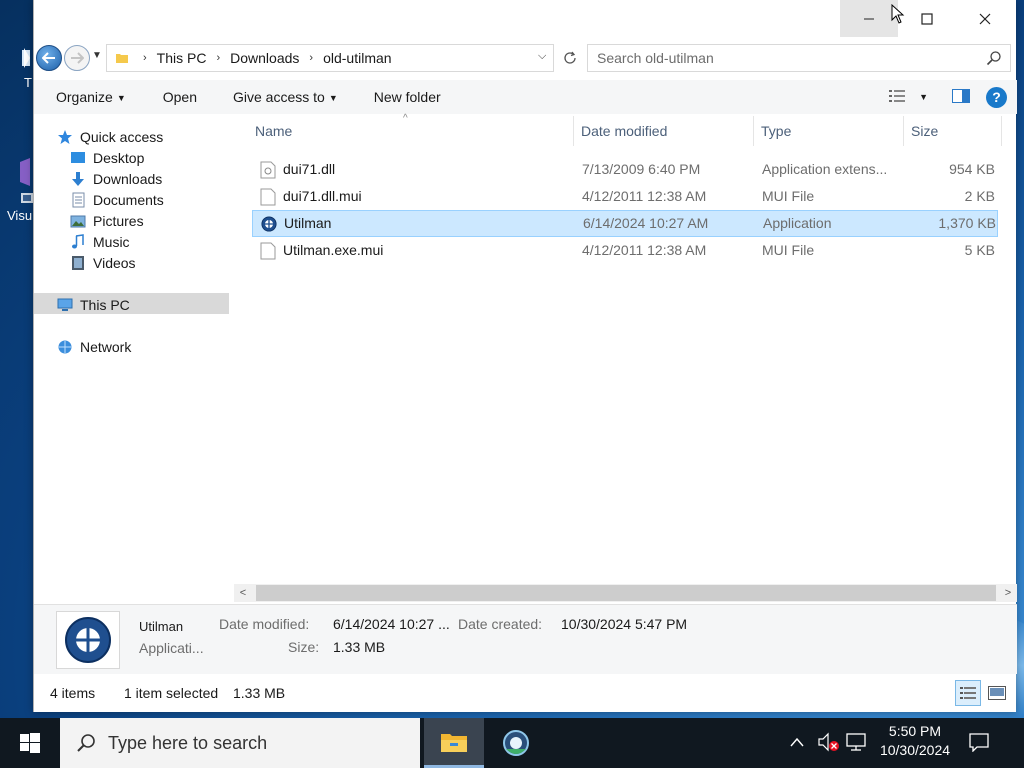  Describe the element at coordinates (78, 179) in the screenshot. I see `download-arrow-icon` at that location.